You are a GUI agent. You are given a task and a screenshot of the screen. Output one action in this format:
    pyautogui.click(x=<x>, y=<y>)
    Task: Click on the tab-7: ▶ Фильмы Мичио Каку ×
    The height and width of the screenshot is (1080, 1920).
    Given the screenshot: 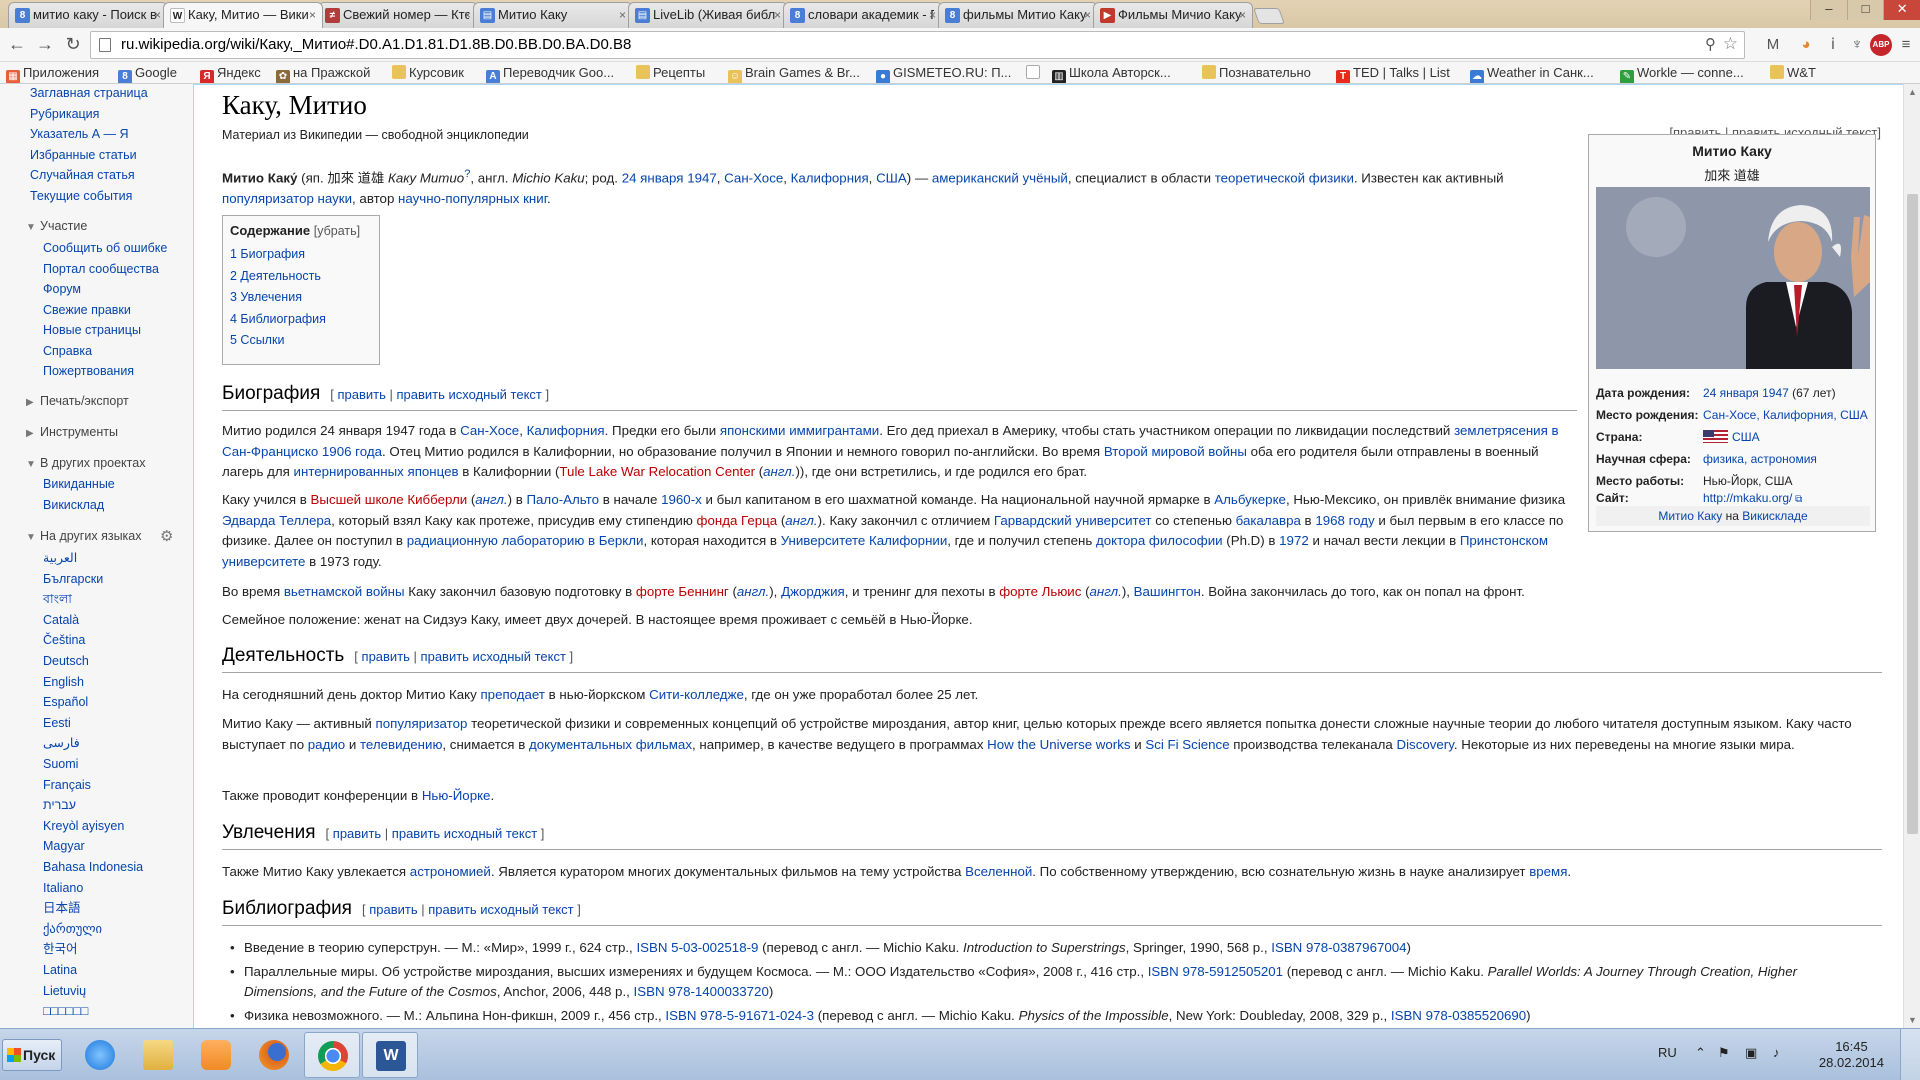 What is the action you would take?
    pyautogui.click(x=1173, y=15)
    